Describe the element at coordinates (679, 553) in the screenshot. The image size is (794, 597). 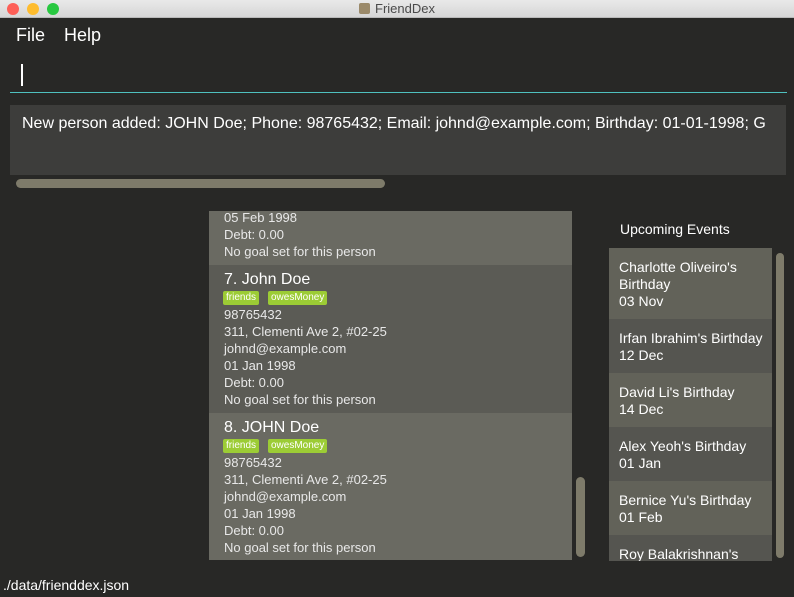
I see `event-title: Roy Balakrishnan's` at that location.